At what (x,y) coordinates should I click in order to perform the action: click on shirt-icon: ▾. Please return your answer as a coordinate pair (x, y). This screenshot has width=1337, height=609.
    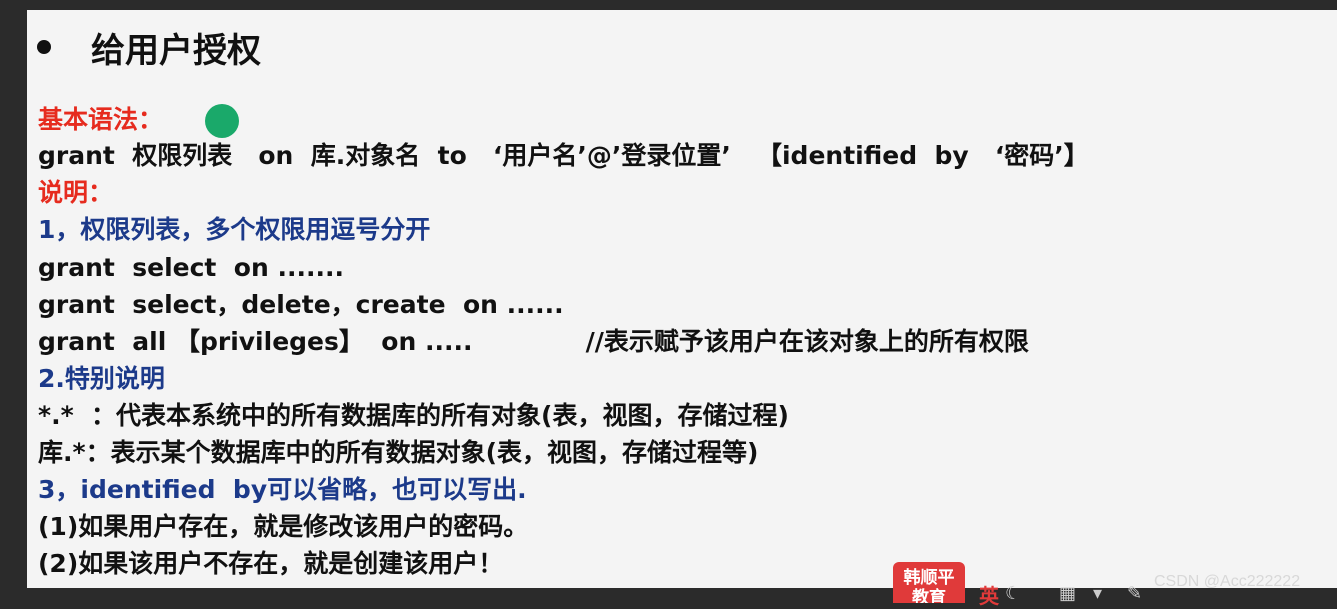
    Looking at the image, I should click on (1103, 594).